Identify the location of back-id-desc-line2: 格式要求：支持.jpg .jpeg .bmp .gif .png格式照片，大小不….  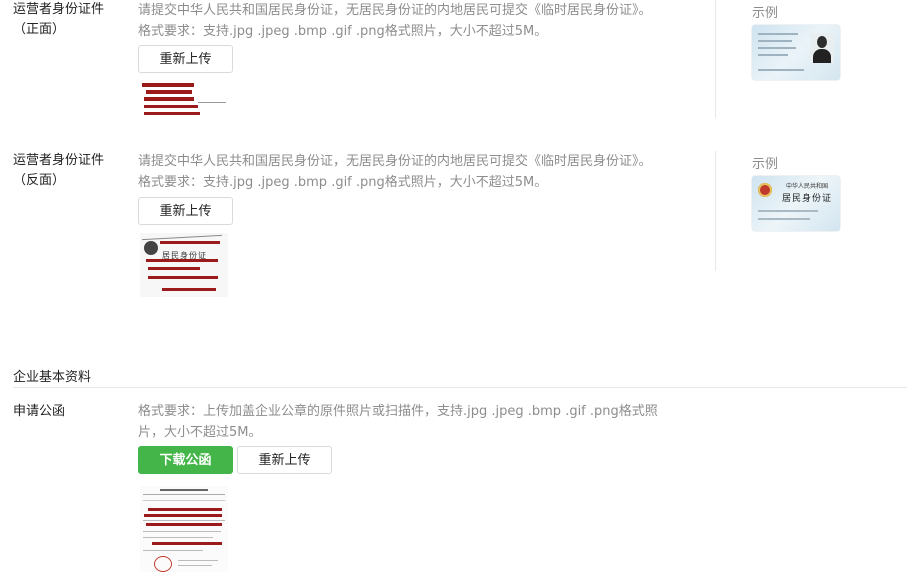
(343, 182).